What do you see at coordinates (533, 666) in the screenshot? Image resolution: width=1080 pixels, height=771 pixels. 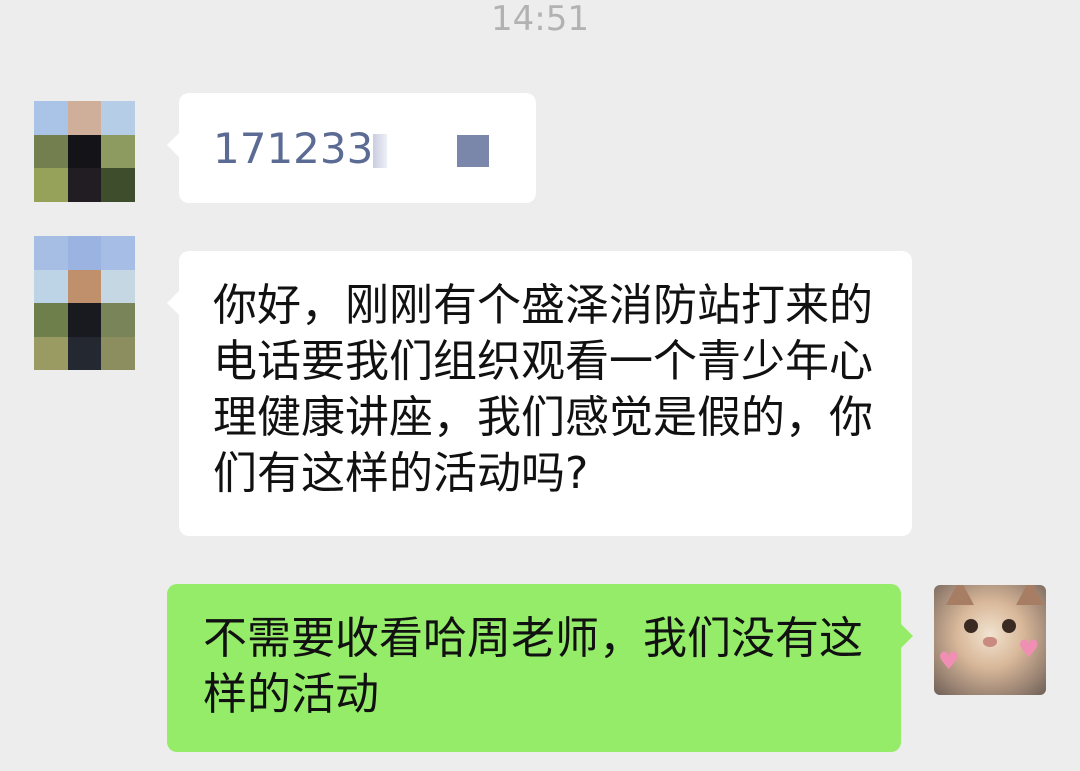 I see `message-text: 不需要收看哈周老师，我们没有这样的活动` at bounding box center [533, 666].